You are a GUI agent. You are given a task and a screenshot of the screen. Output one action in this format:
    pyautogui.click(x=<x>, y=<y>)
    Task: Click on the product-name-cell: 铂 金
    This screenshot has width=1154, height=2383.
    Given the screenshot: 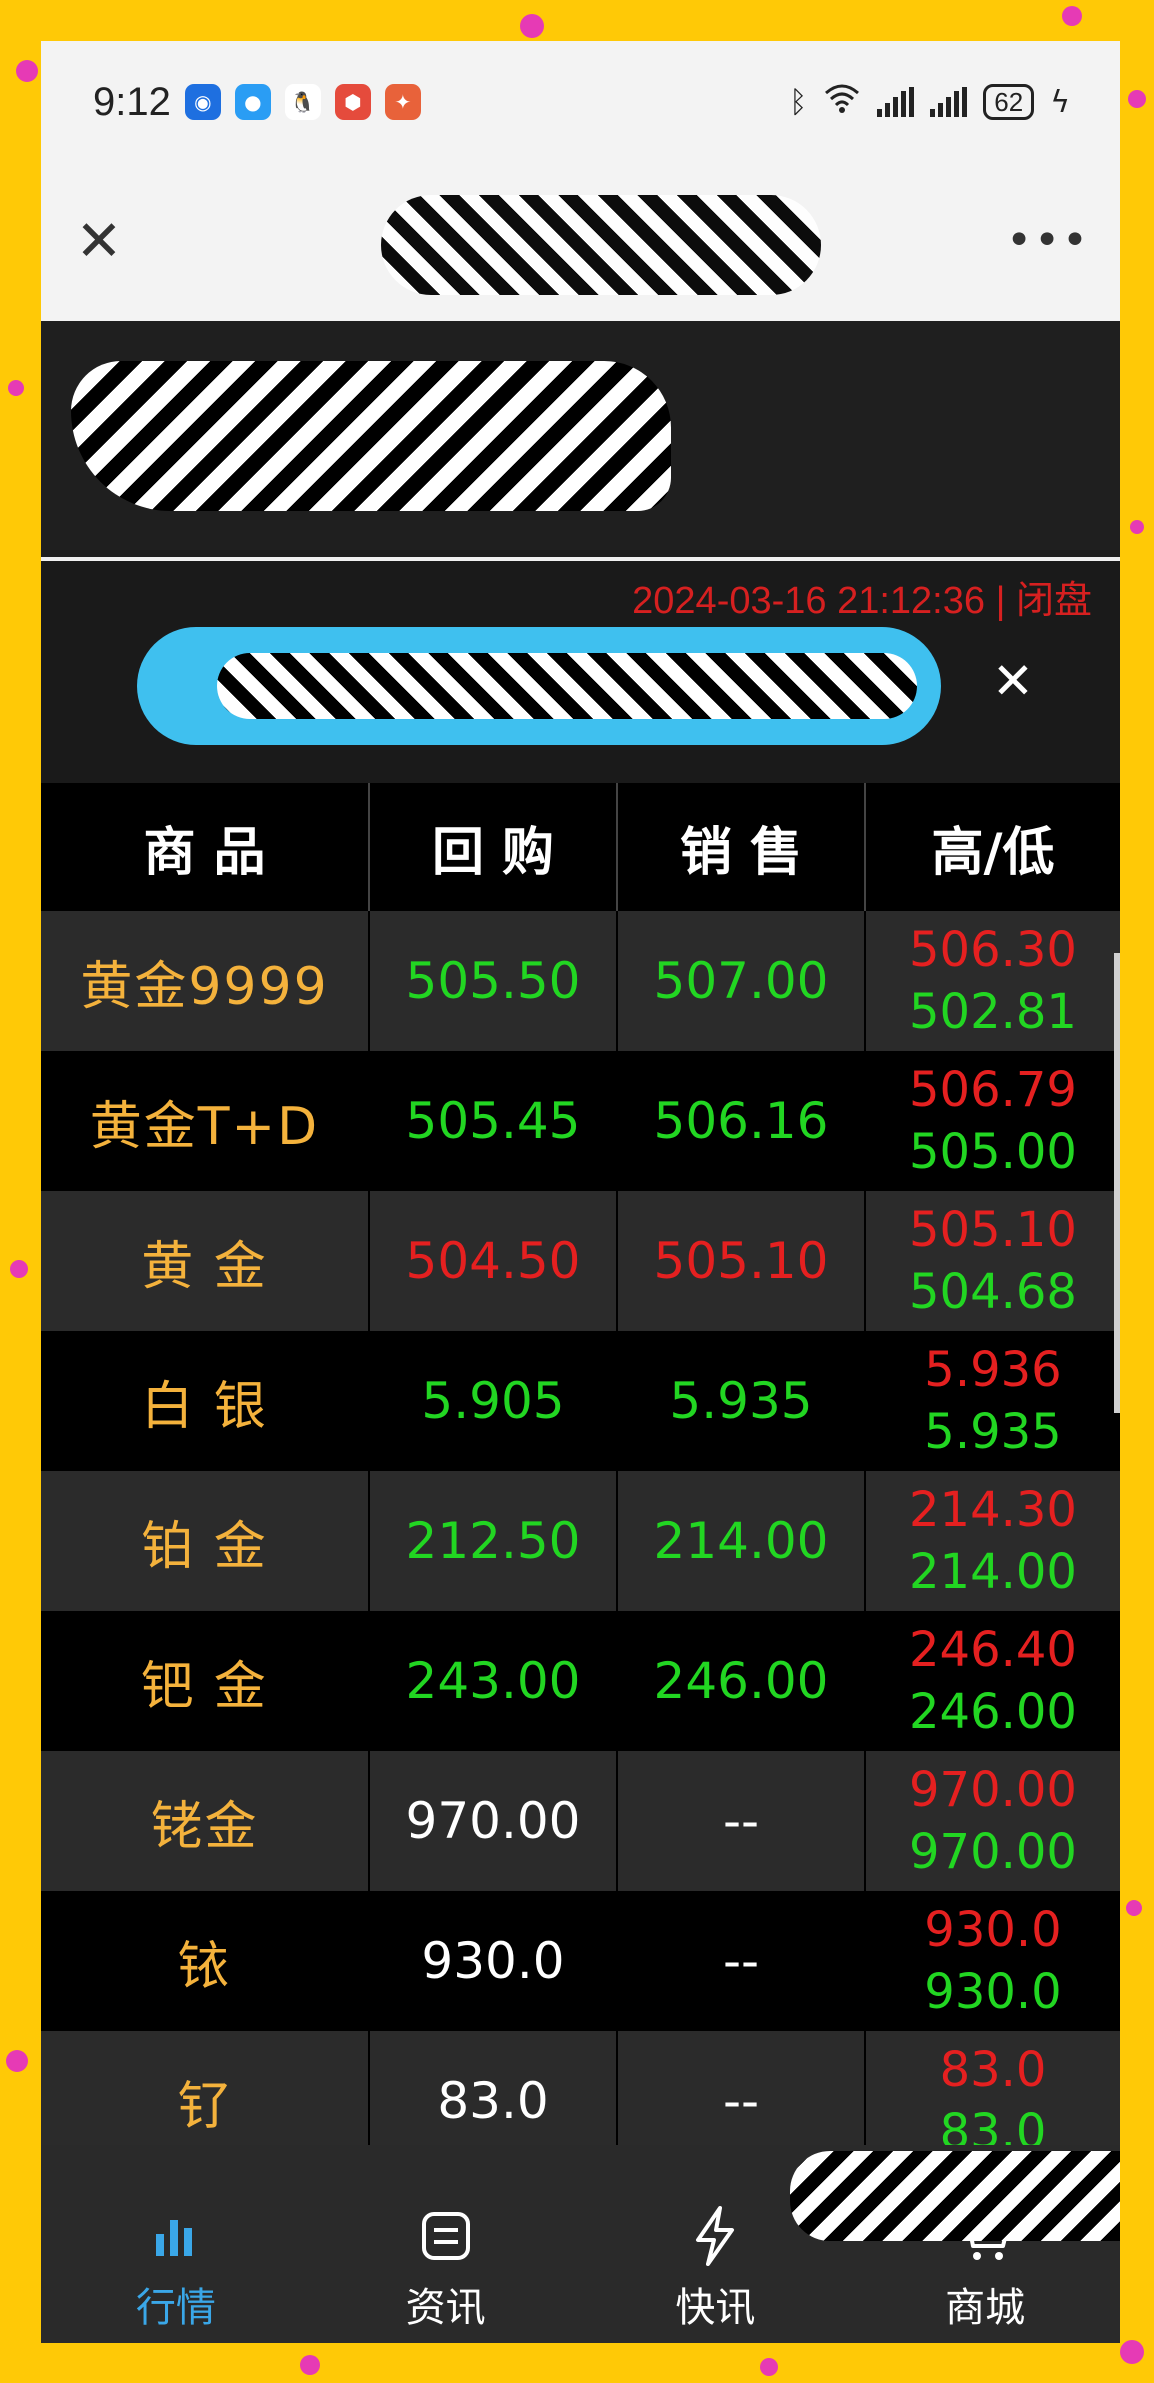 What is the action you would take?
    pyautogui.click(x=205, y=1541)
    